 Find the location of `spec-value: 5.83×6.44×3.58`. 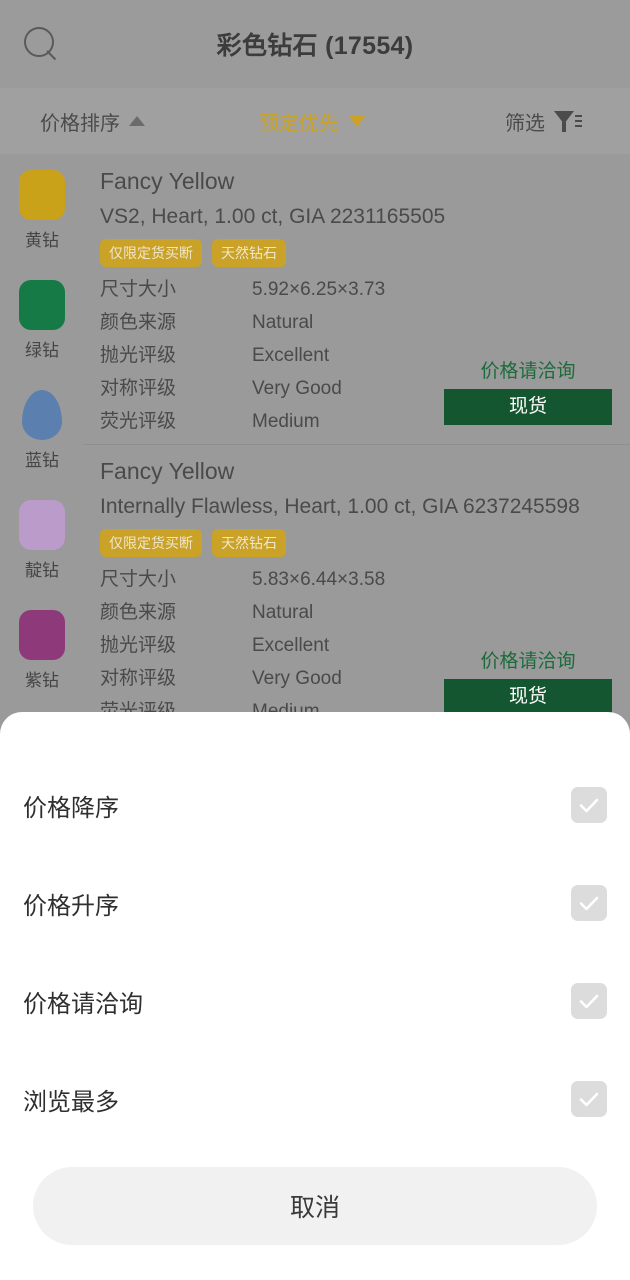

spec-value: 5.83×6.44×3.58 is located at coordinates (319, 579).